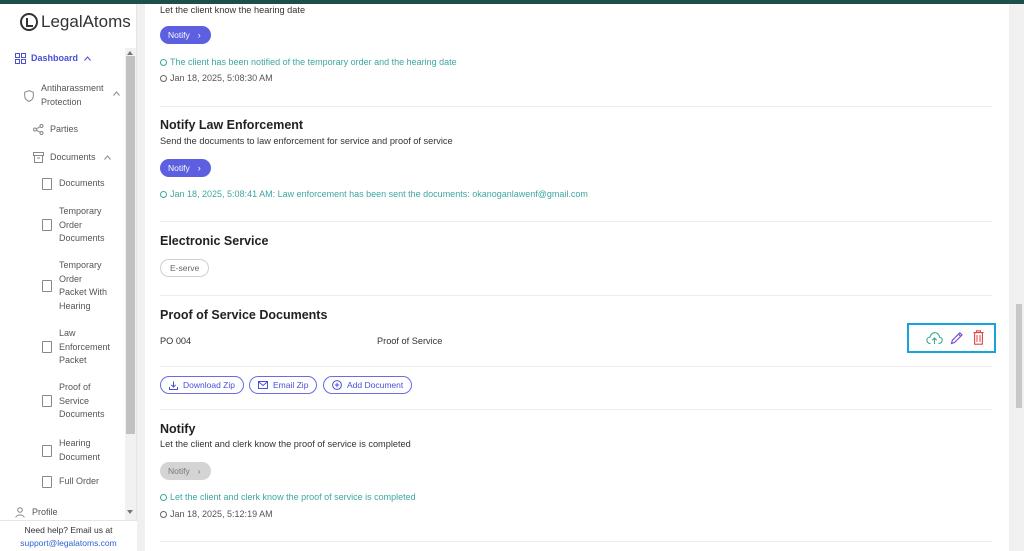 Image resolution: width=1024 pixels, height=551 pixels. I want to click on sidebar-item-label: Document, so click(80, 456).